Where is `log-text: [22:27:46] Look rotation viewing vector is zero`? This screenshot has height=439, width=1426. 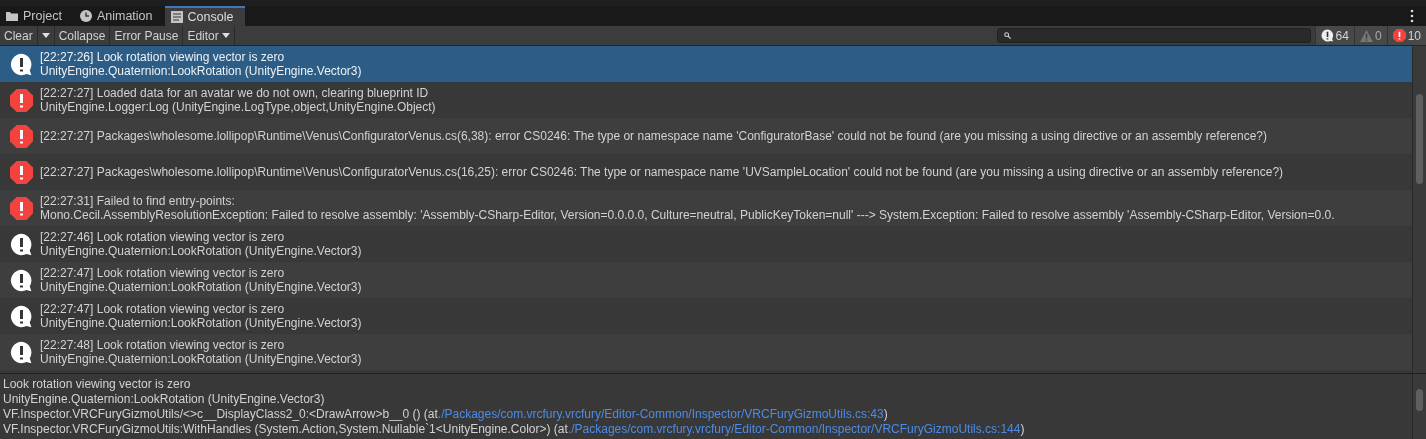 log-text: [22:27:46] Look rotation viewing vector is zero is located at coordinates (163, 237).